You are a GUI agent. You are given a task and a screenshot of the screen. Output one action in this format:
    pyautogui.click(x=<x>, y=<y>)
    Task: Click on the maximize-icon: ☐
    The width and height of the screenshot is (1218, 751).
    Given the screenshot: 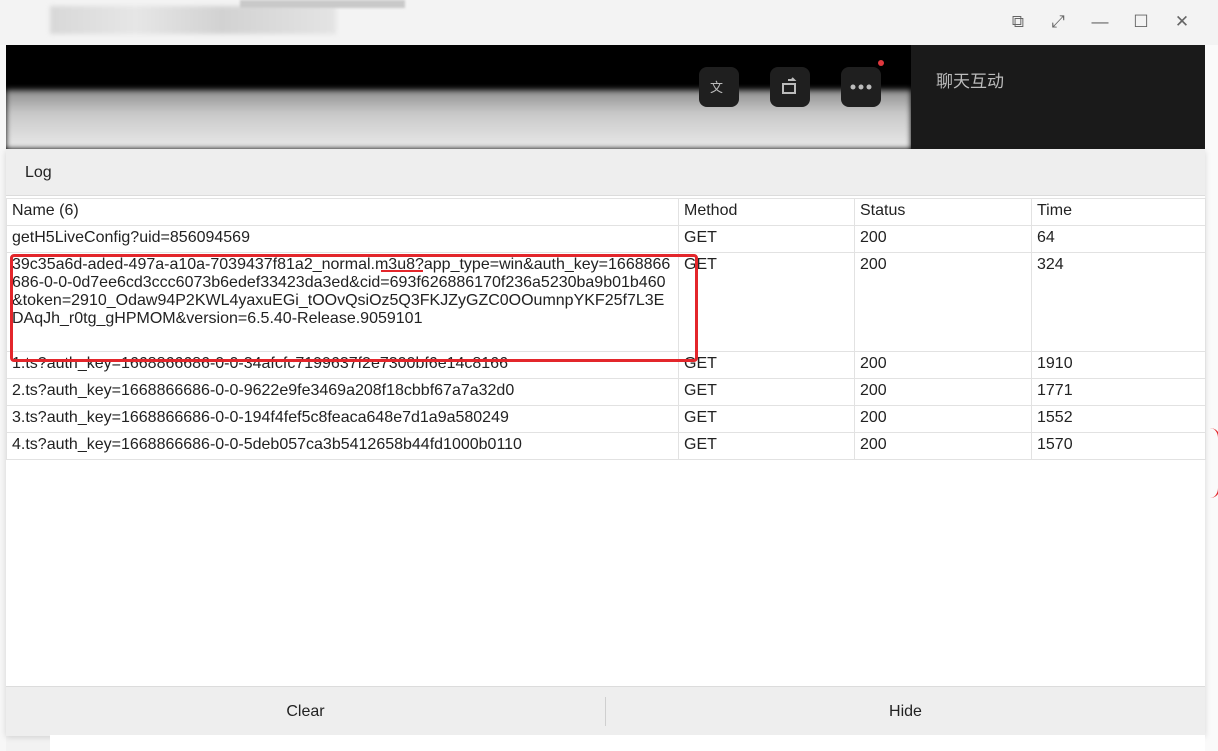 What is the action you would take?
    pyautogui.click(x=1141, y=22)
    